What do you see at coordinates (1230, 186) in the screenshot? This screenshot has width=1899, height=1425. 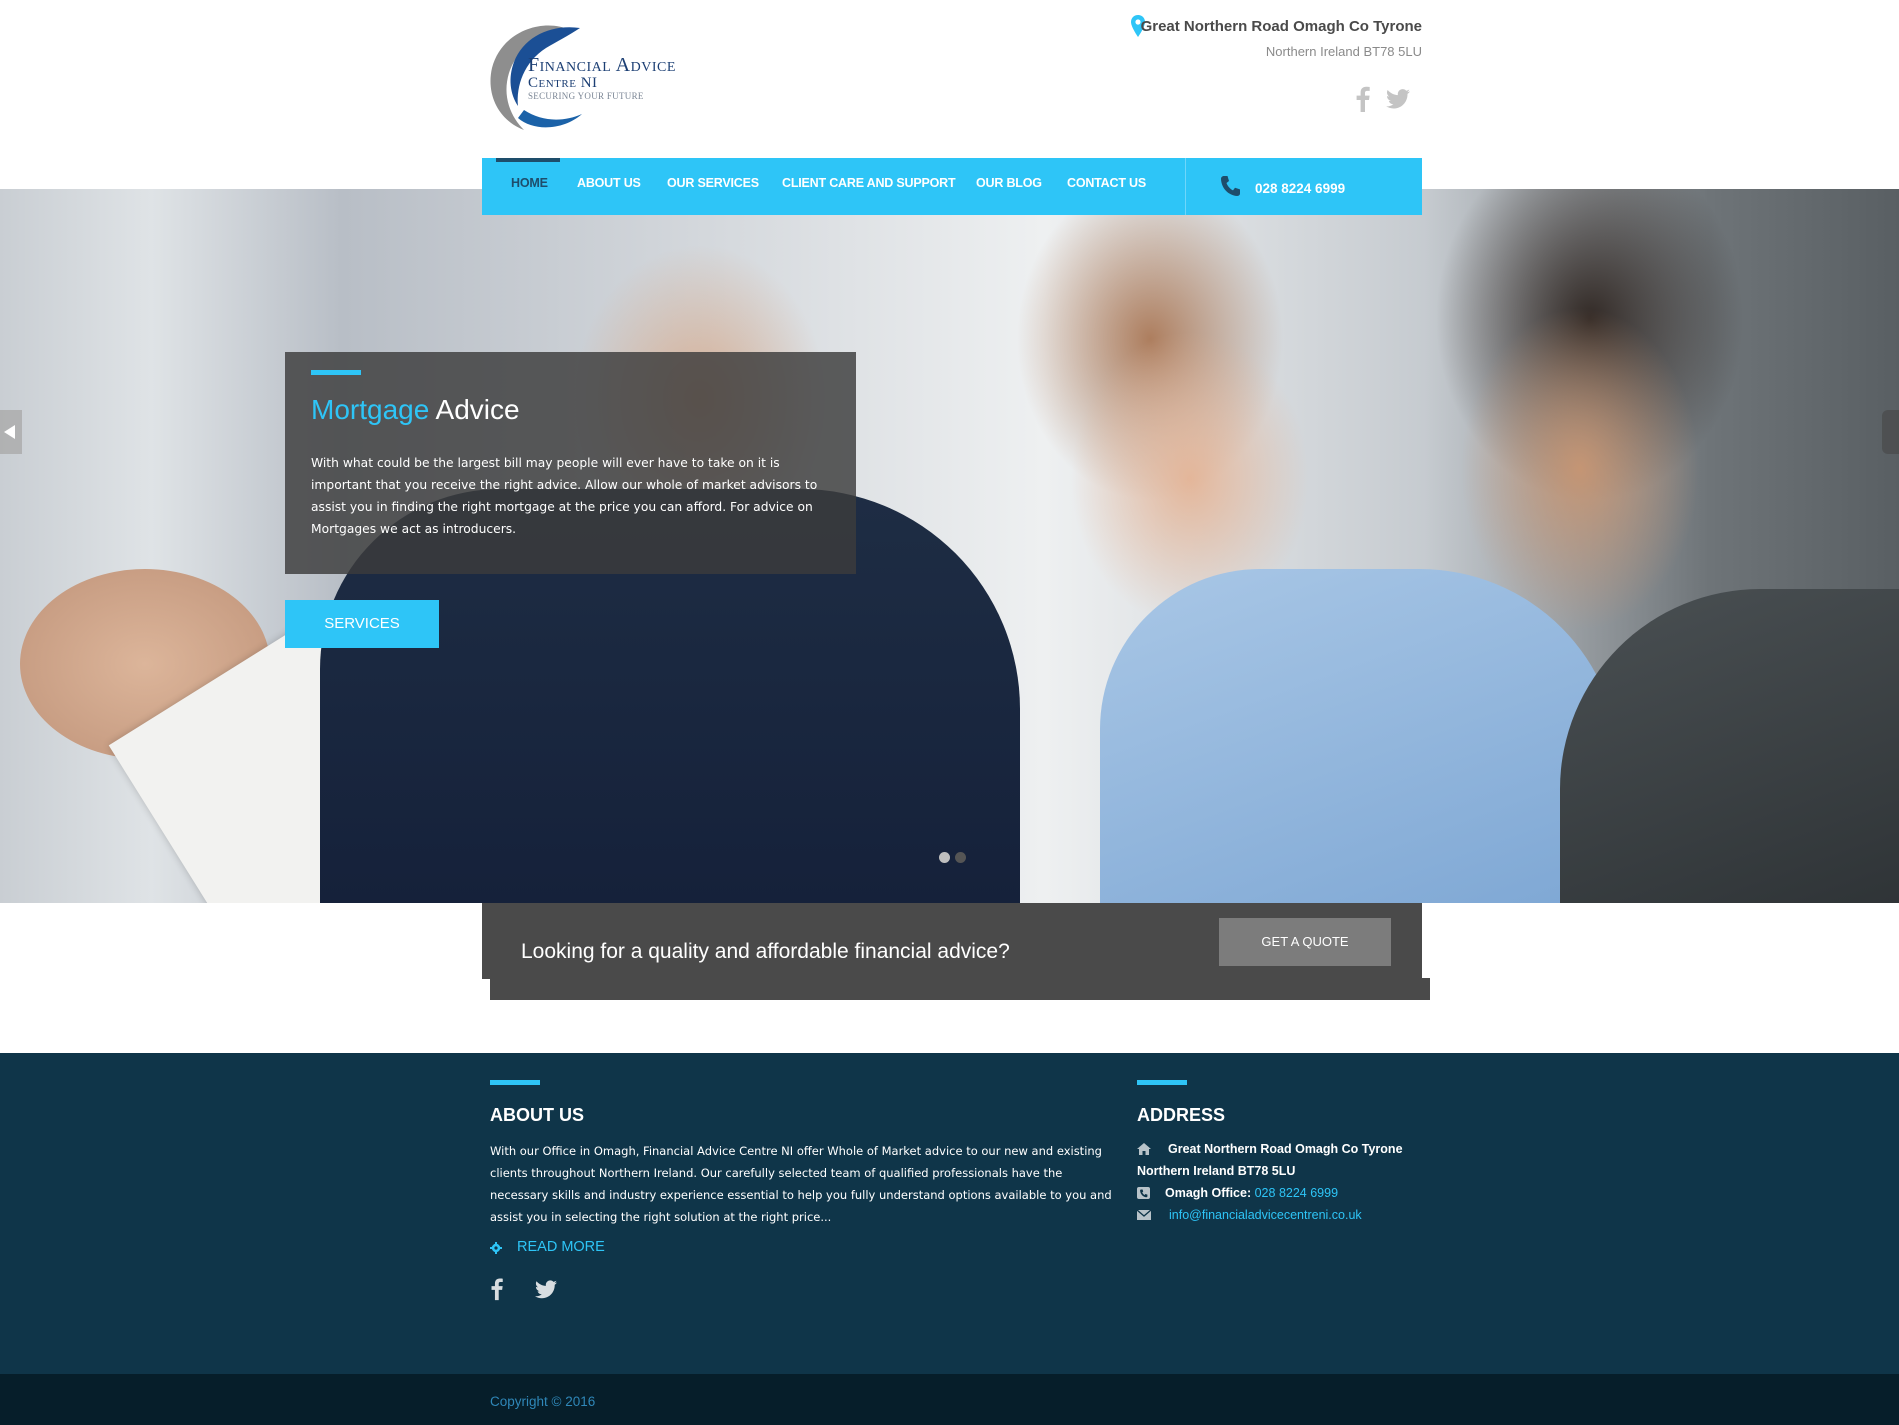 I see `phone-icon` at bounding box center [1230, 186].